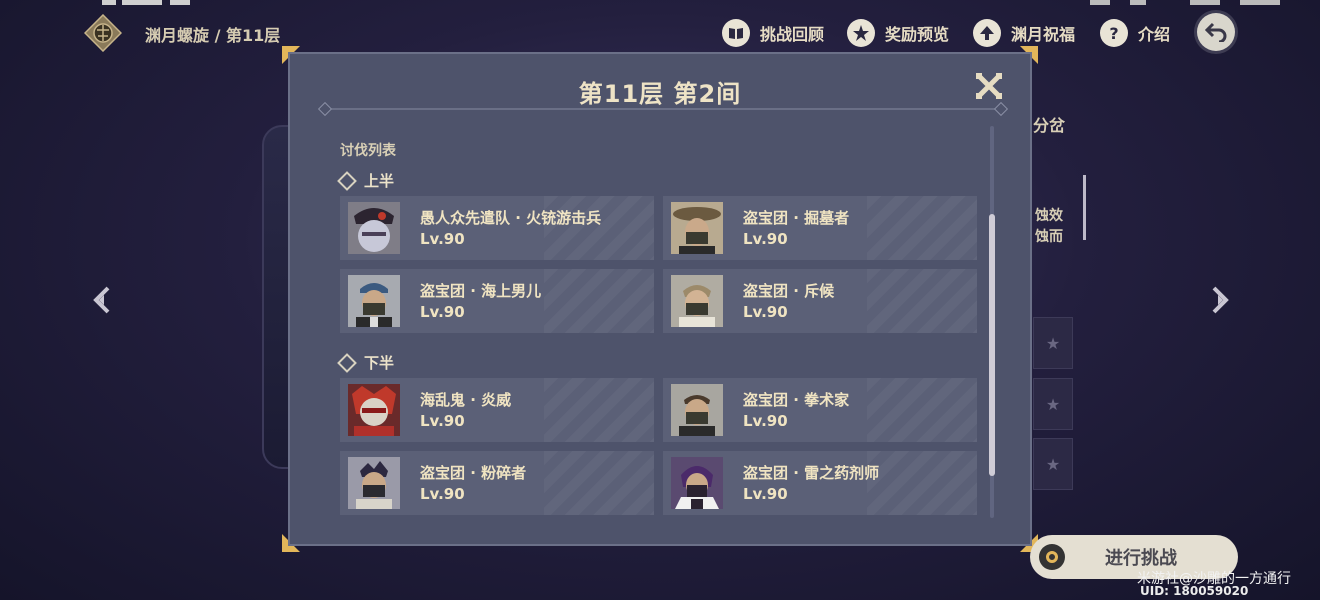 The height and width of the screenshot is (600, 1320). What do you see at coordinates (368, 151) in the screenshot?
I see `enemy-list-label: 讨伐列表` at bounding box center [368, 151].